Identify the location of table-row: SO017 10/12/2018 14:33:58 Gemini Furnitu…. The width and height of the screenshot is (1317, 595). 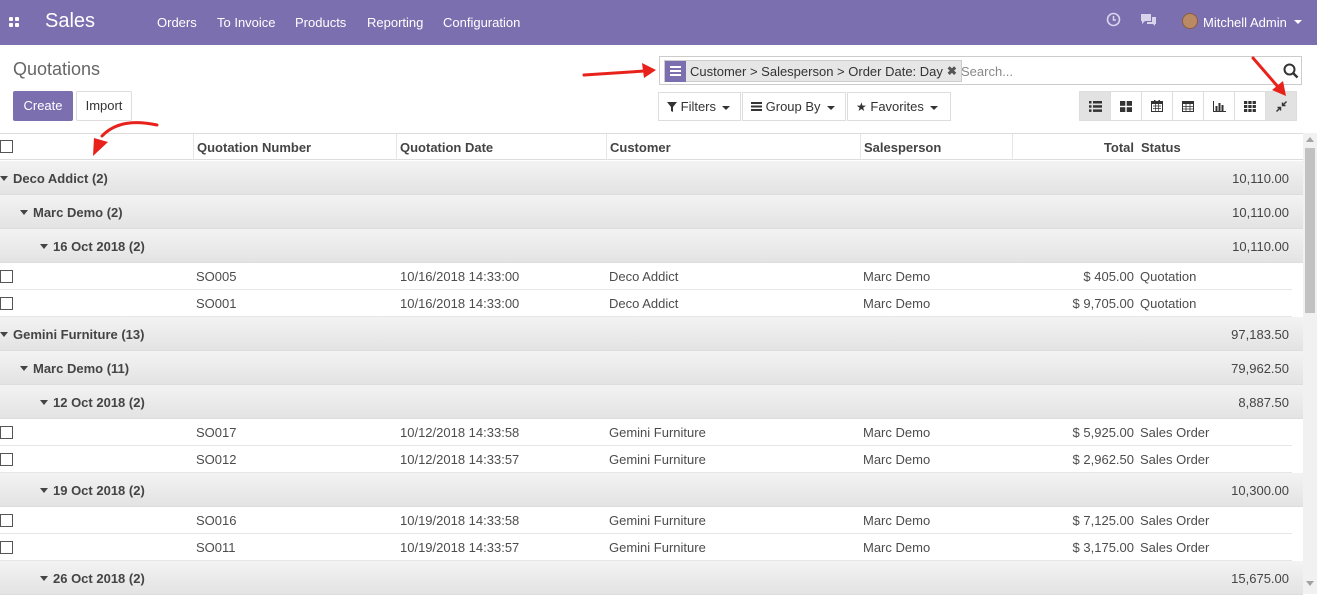
(646, 432).